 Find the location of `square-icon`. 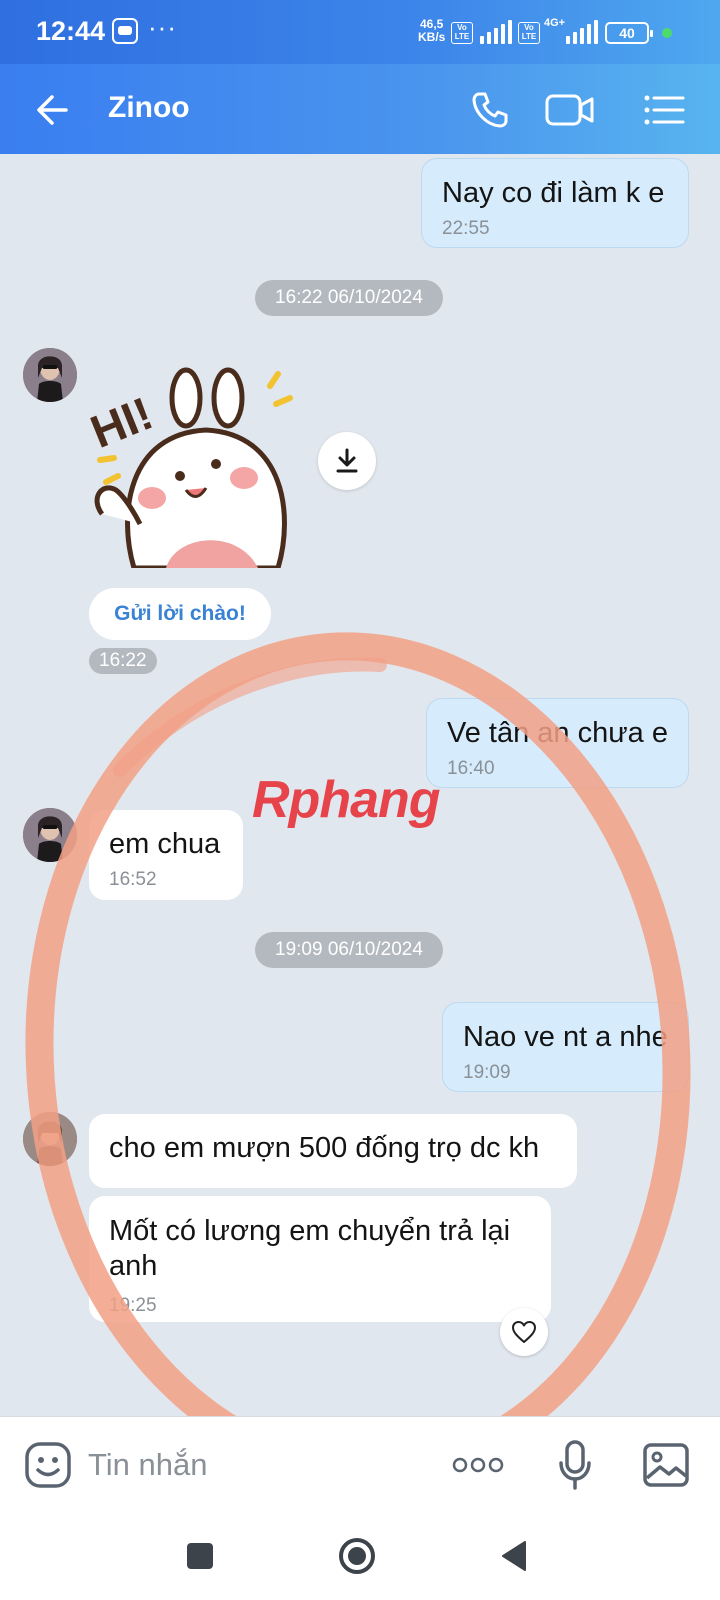

square-icon is located at coordinates (200, 1556).